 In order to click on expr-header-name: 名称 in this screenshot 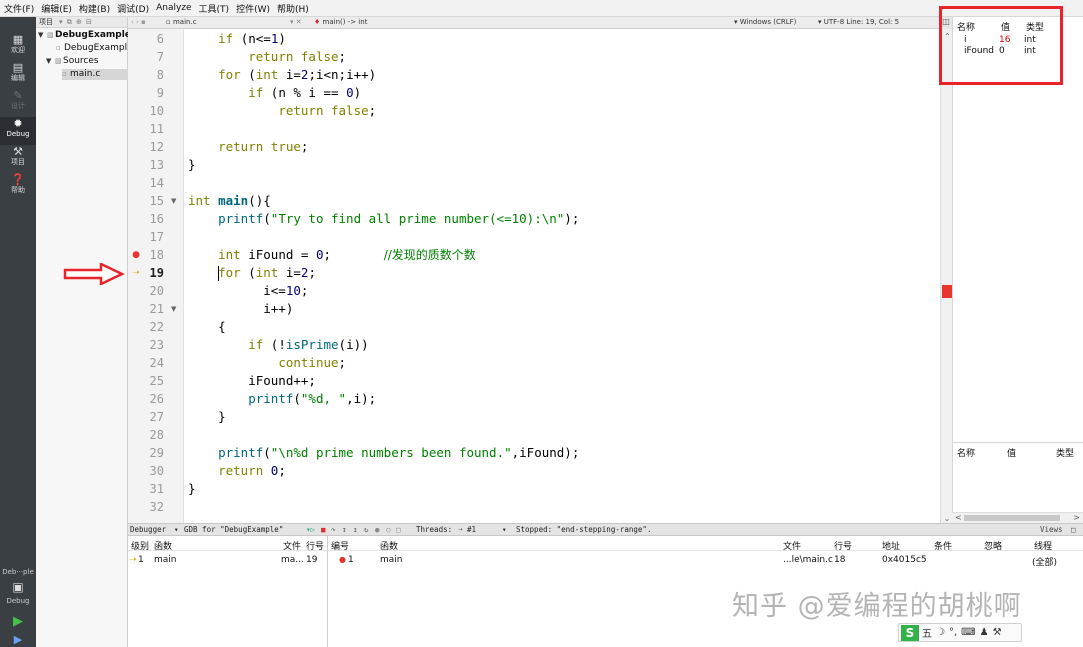, I will do `click(966, 452)`.